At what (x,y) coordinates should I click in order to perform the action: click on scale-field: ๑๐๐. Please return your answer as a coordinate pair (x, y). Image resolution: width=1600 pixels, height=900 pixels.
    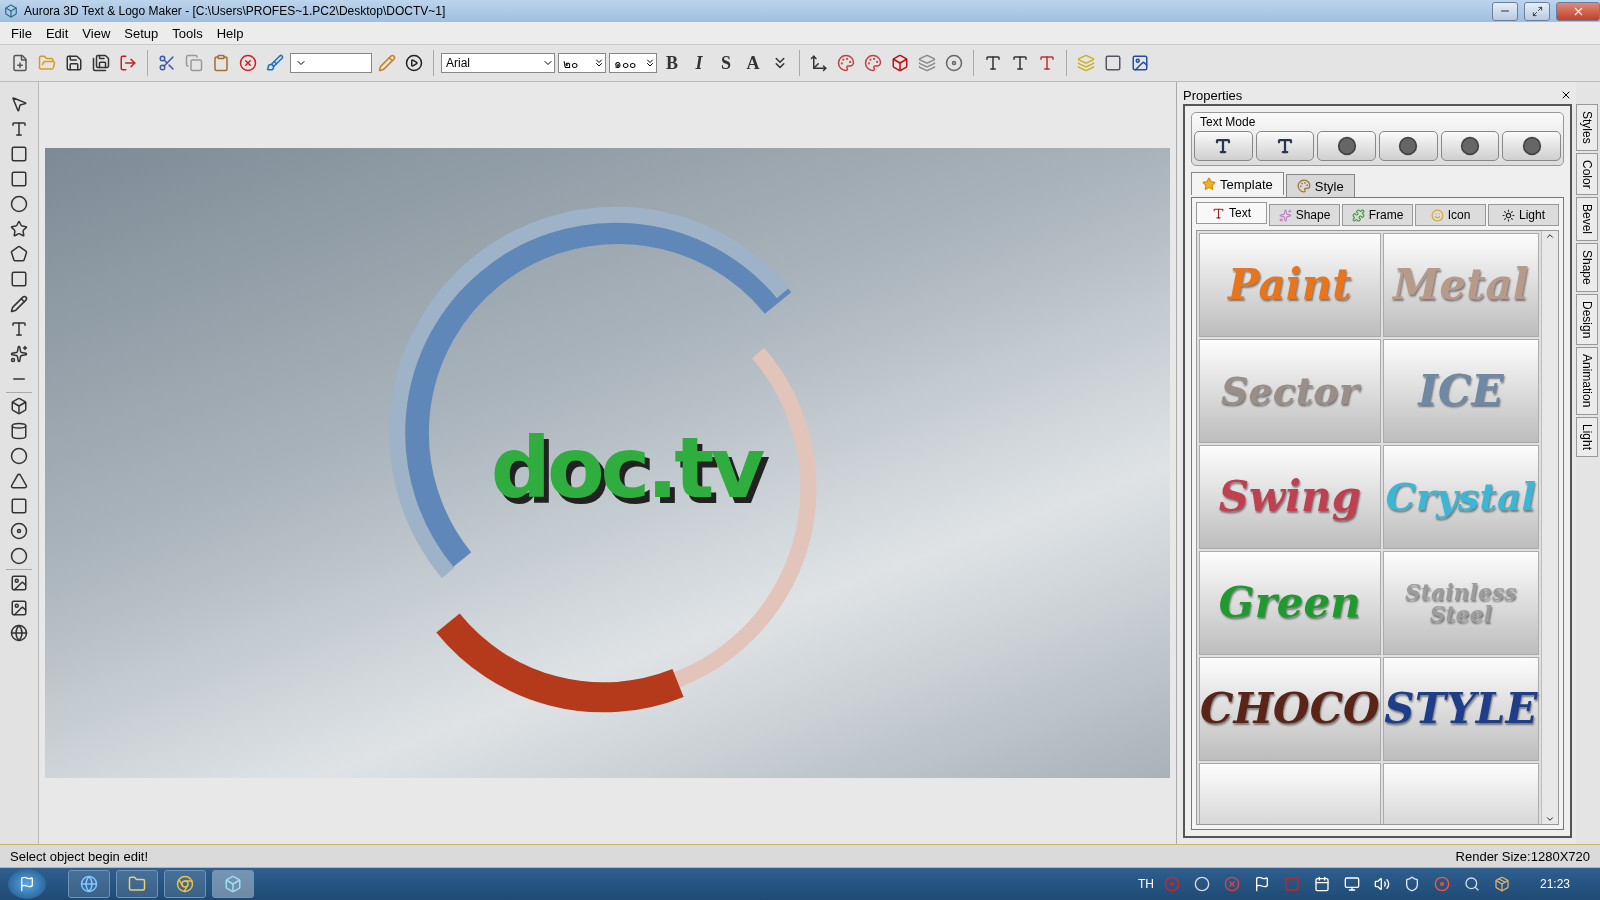
    Looking at the image, I should click on (633, 63).